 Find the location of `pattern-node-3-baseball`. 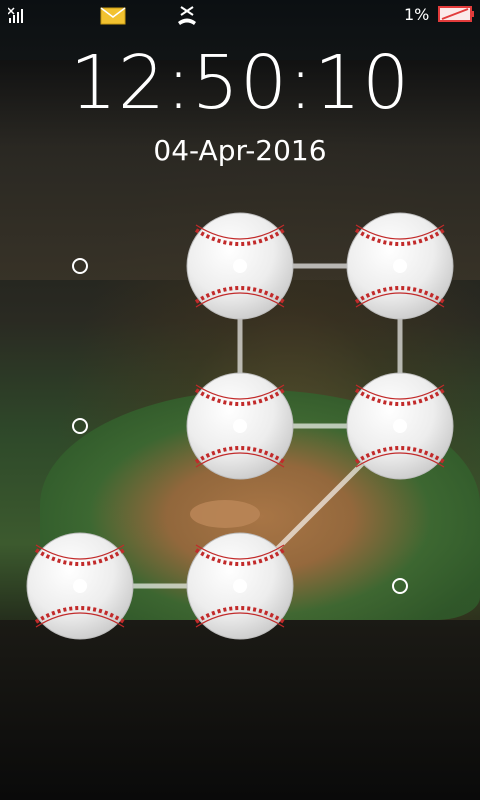

pattern-node-3-baseball is located at coordinates (400, 266).